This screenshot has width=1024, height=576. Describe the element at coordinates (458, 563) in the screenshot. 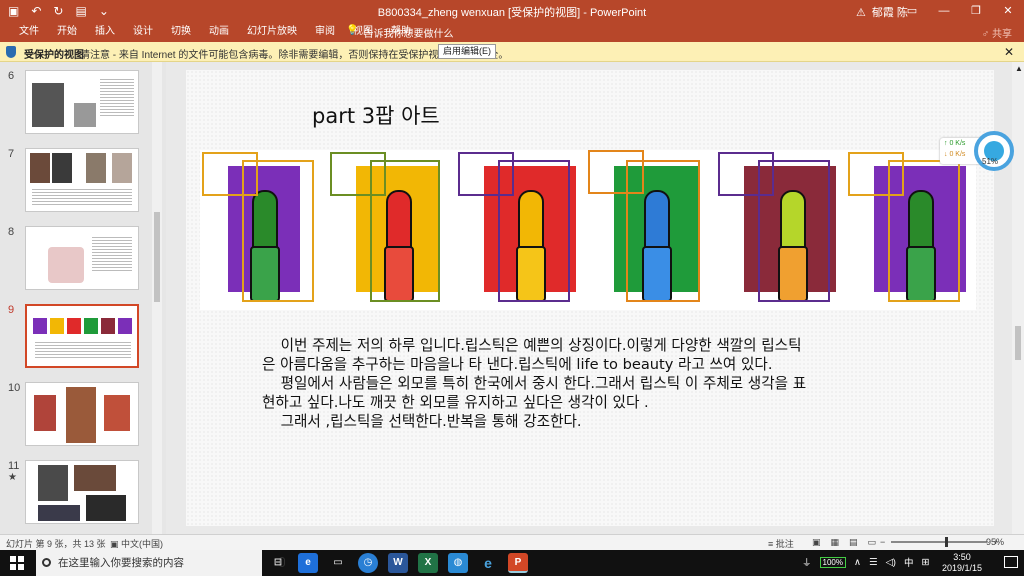

I see `network-app-icon: ◍` at that location.